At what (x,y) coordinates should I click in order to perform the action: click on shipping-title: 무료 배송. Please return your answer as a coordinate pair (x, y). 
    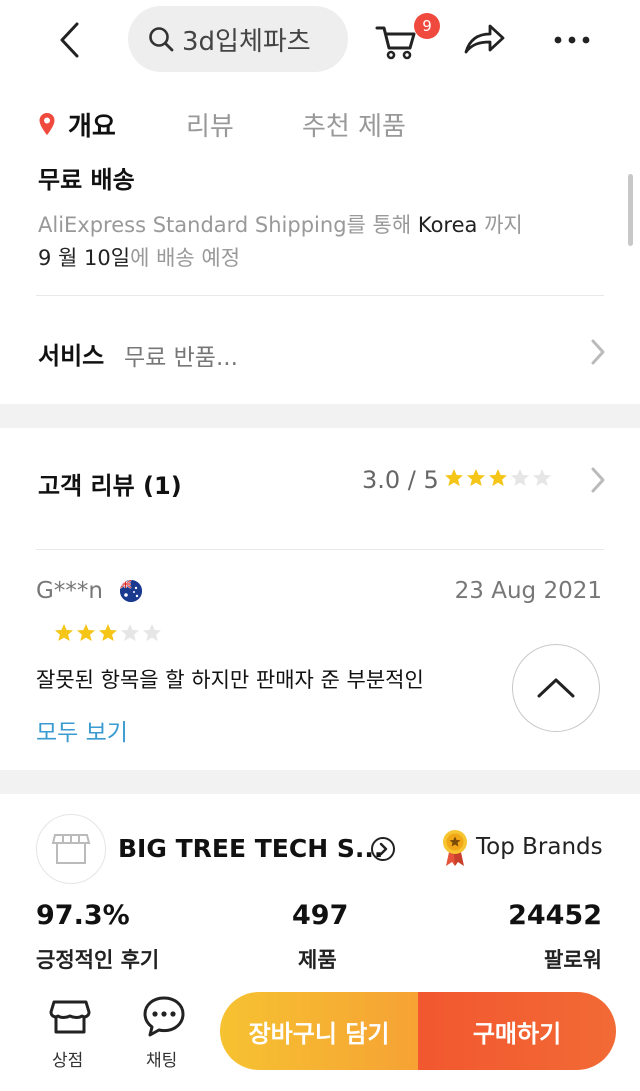
    Looking at the image, I should click on (86, 180).